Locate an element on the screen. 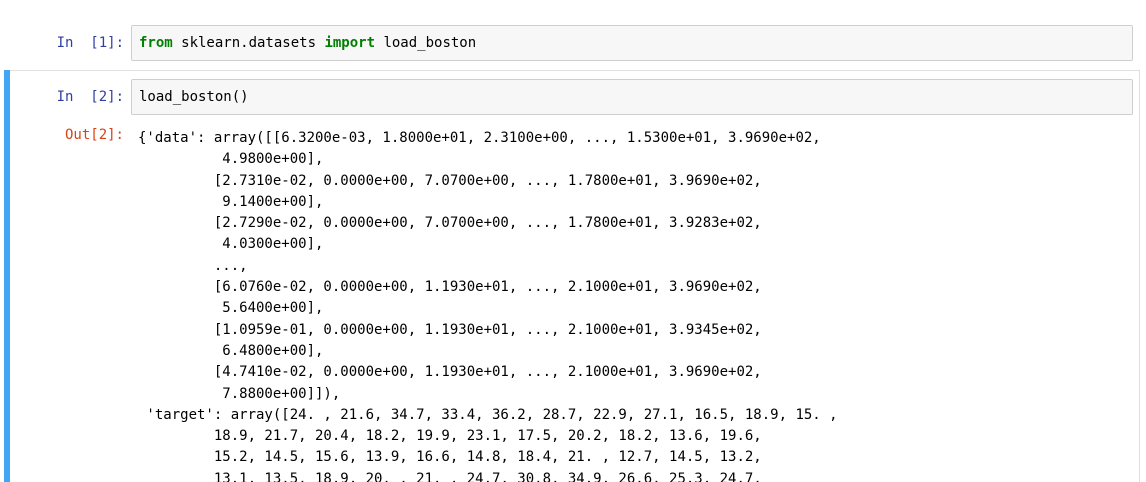 This screenshot has width=1146, height=482. keyword-import: import is located at coordinates (350, 43).